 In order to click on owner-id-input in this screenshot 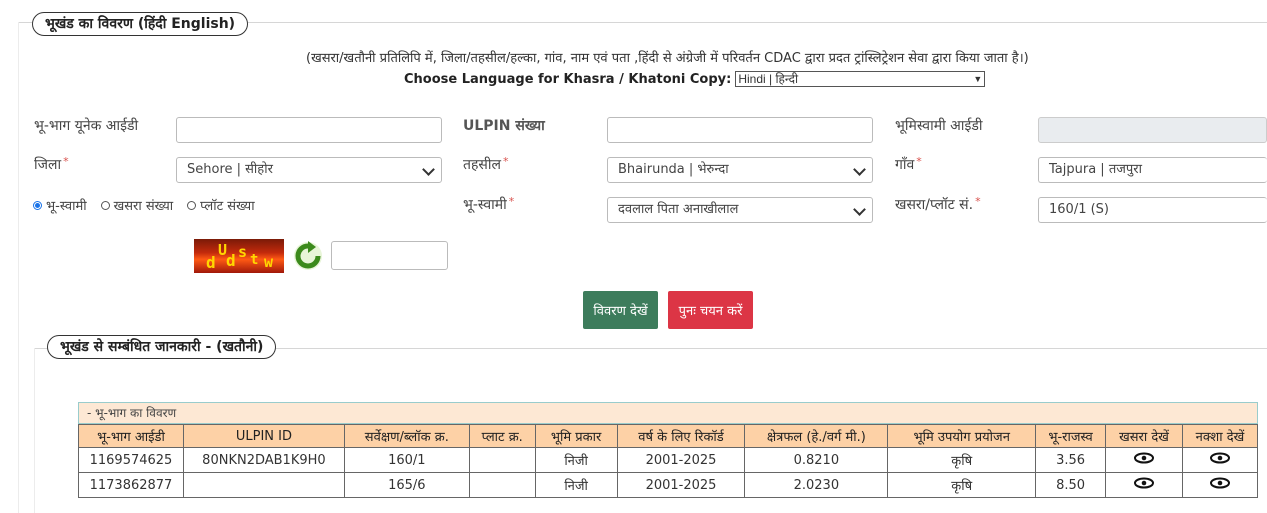, I will do `click(1152, 130)`.